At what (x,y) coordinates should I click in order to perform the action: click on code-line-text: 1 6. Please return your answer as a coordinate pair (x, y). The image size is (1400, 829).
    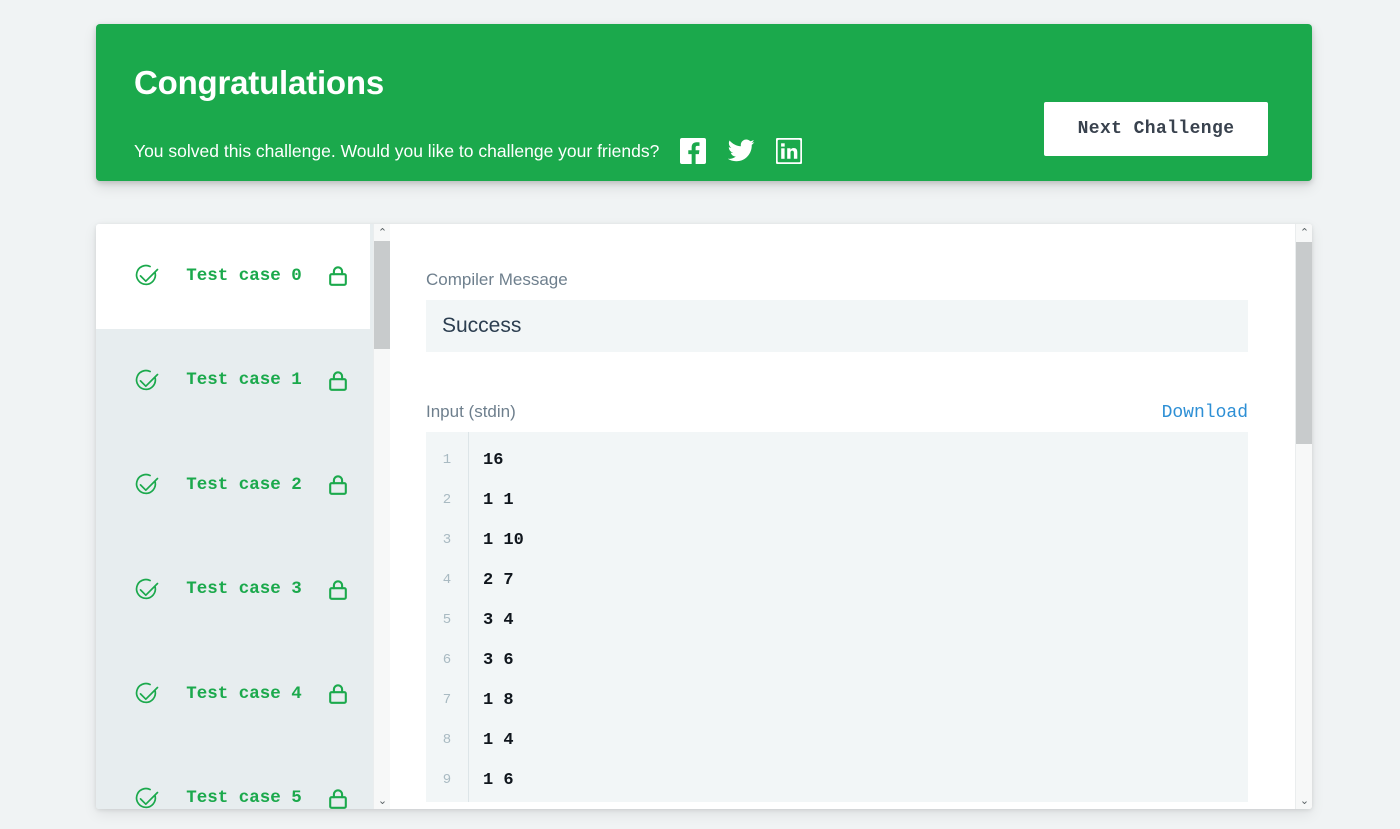
    Looking at the image, I should click on (498, 780).